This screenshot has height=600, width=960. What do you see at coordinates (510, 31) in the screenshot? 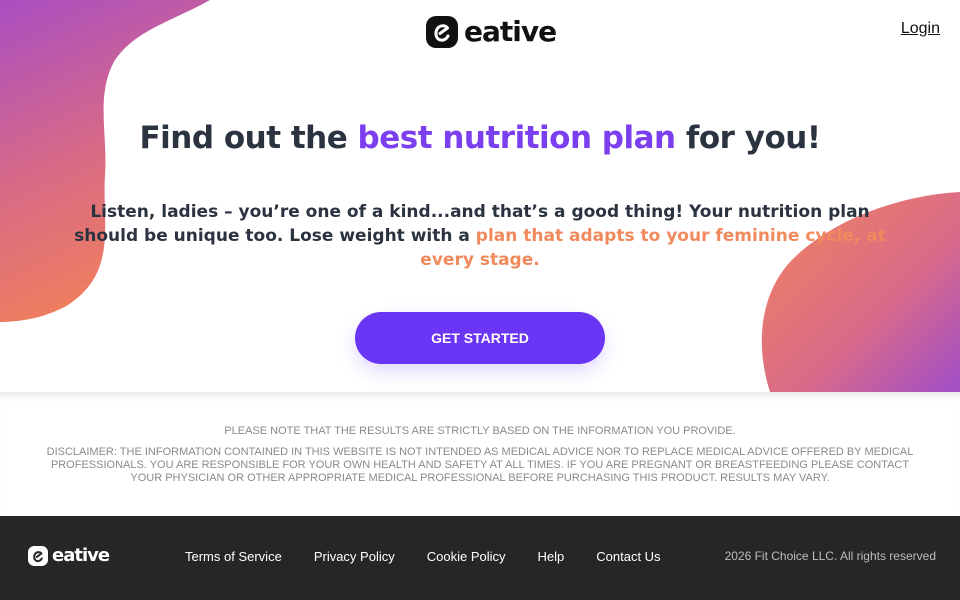
I see `brand-name: eative` at bounding box center [510, 31].